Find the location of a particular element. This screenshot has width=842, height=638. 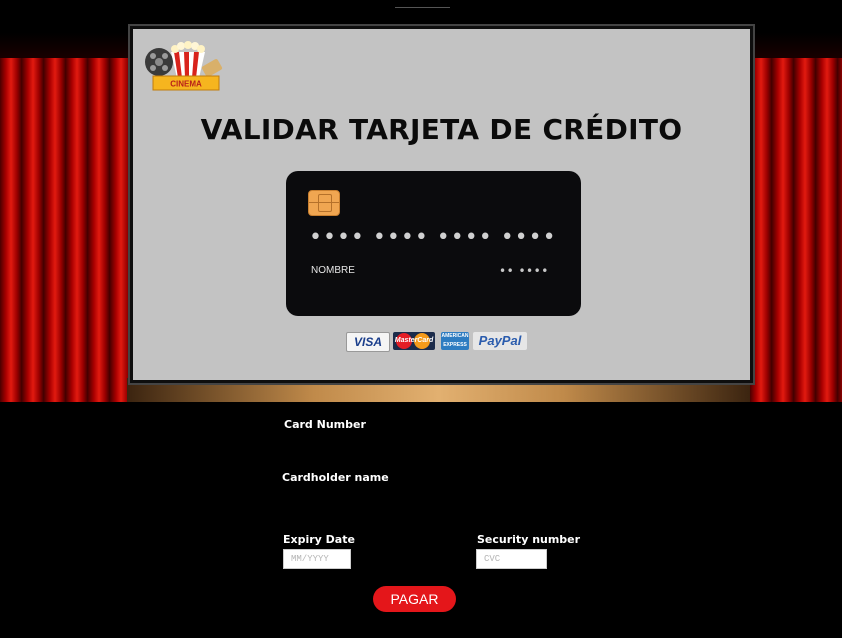

card-expiry-display: •• •••• is located at coordinates (524, 271).